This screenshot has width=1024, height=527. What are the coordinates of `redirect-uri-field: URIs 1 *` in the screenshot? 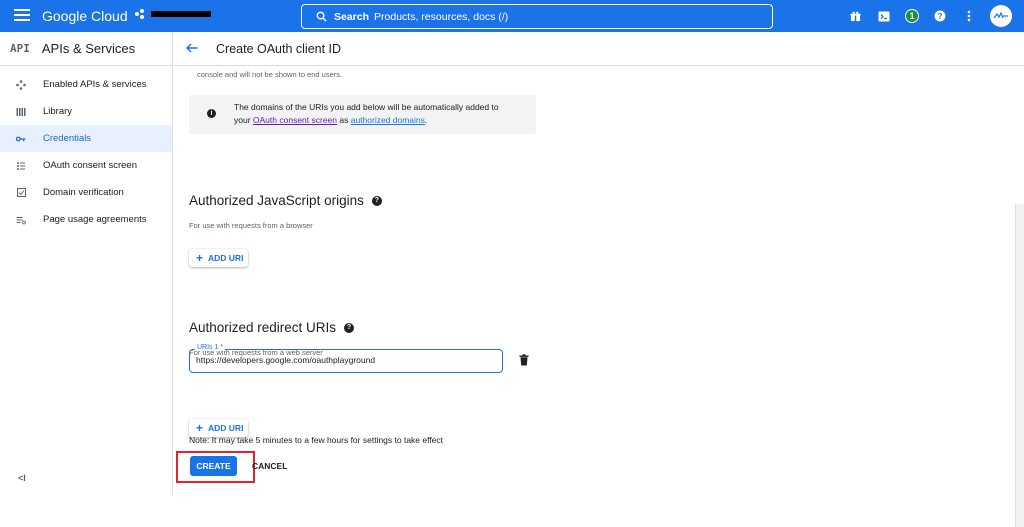 It's located at (346, 358).